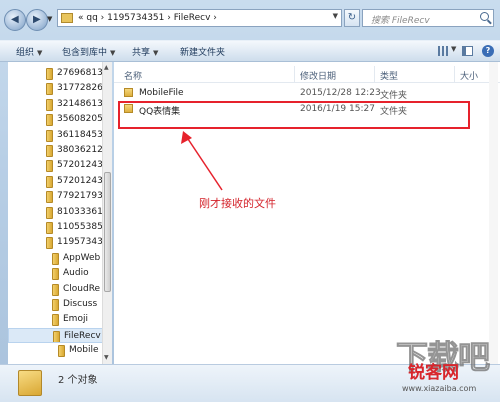 The image size is (500, 402). I want to click on preview-pane-icon, so click(467, 51).